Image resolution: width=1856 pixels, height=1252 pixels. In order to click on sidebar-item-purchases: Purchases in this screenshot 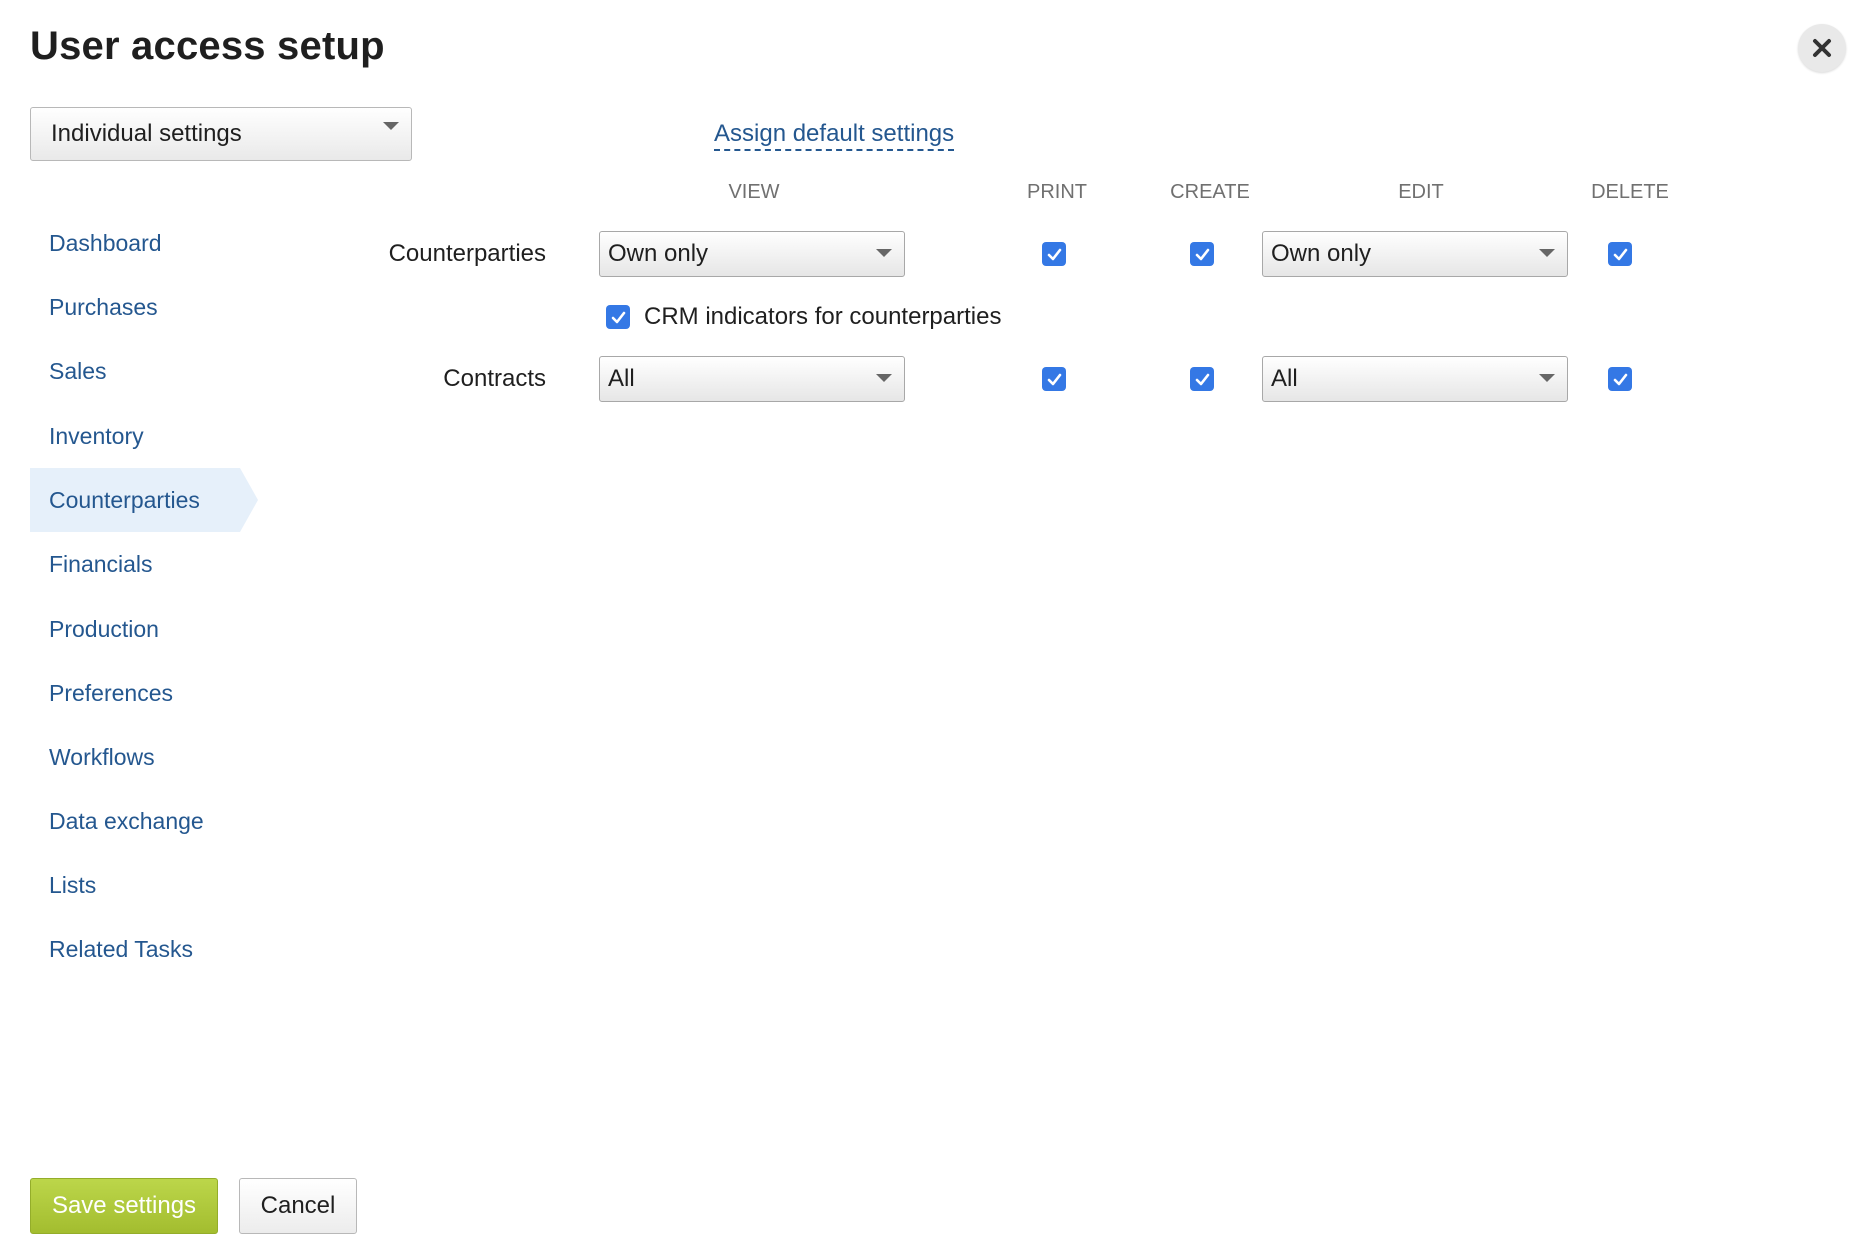, I will do `click(135, 307)`.